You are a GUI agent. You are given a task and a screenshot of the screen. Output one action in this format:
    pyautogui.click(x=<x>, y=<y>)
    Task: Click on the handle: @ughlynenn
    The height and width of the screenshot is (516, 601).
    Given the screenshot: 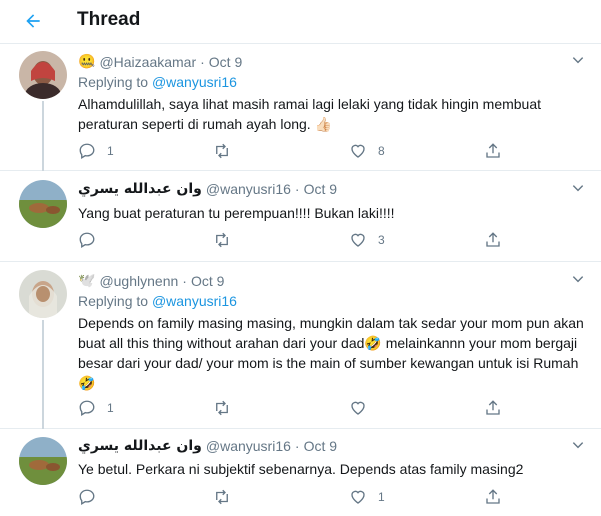 What is the action you would take?
    pyautogui.click(x=138, y=281)
    